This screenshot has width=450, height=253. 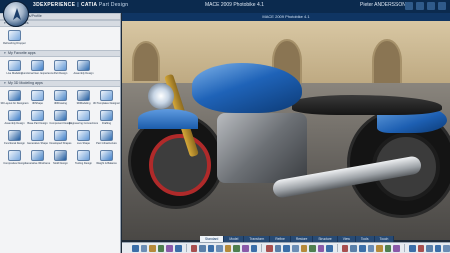 I want to click on infrastructure-icon, so click(x=106, y=135).